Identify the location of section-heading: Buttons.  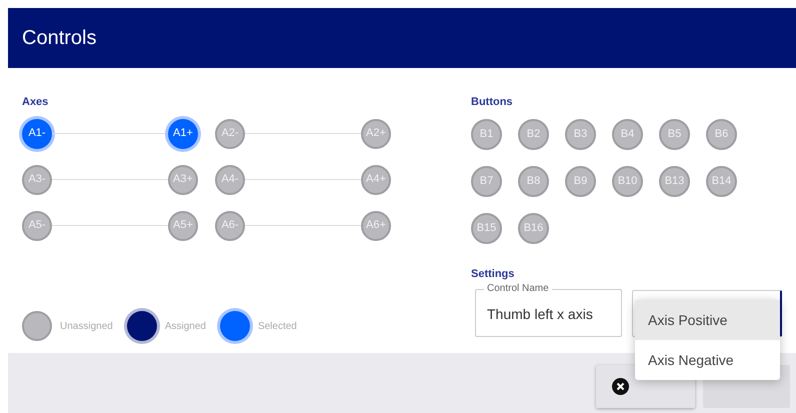
(492, 102).